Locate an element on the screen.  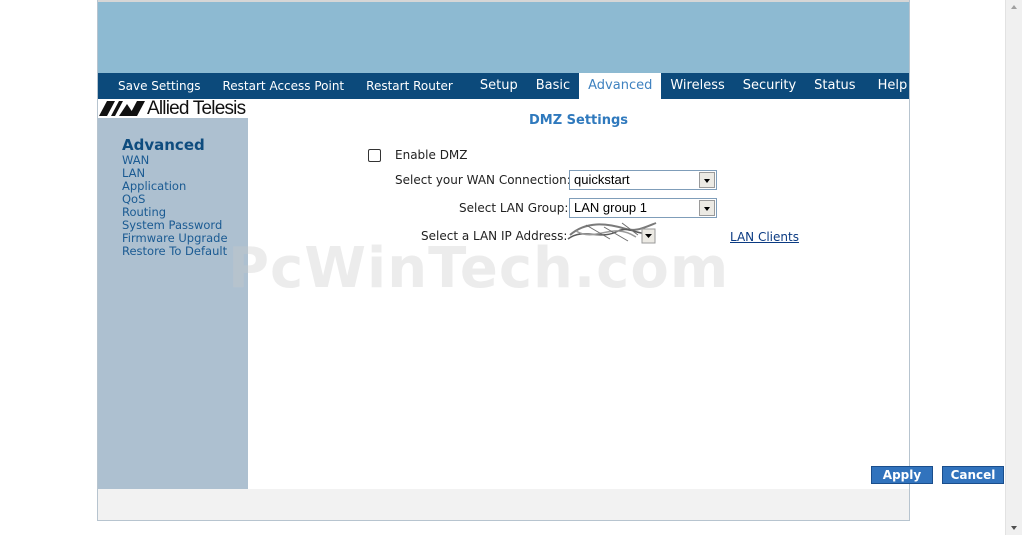
lan-clients-link: LAN Clients is located at coordinates (764, 237).